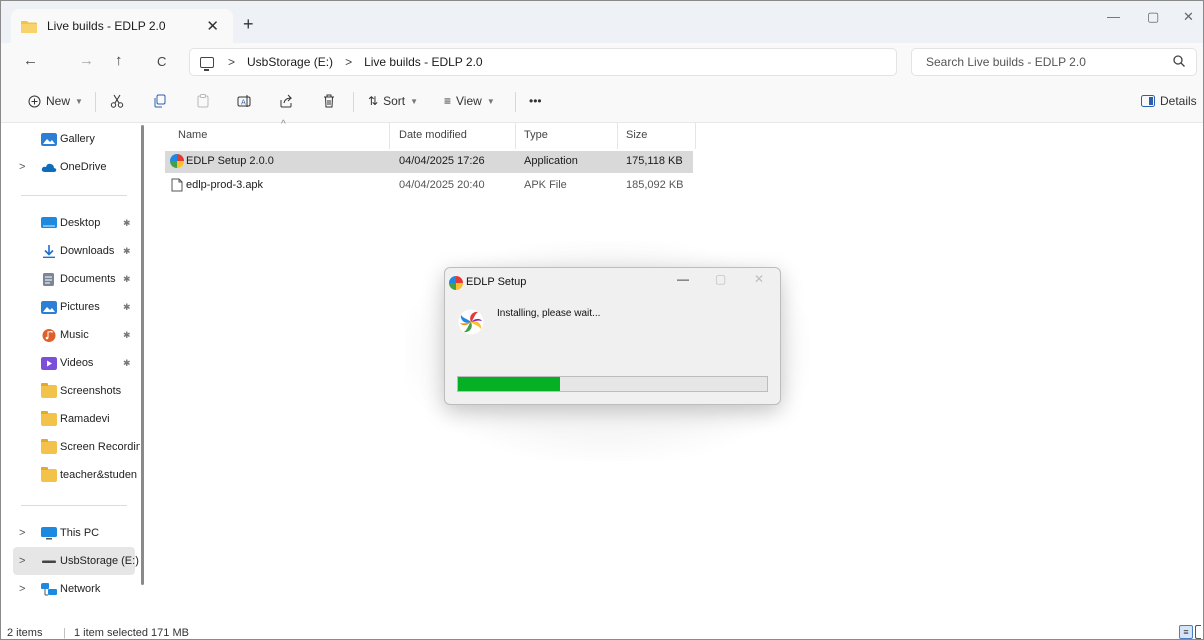 The width and height of the screenshot is (1204, 640). I want to click on view-button: ≡ View ▼, so click(469, 101).